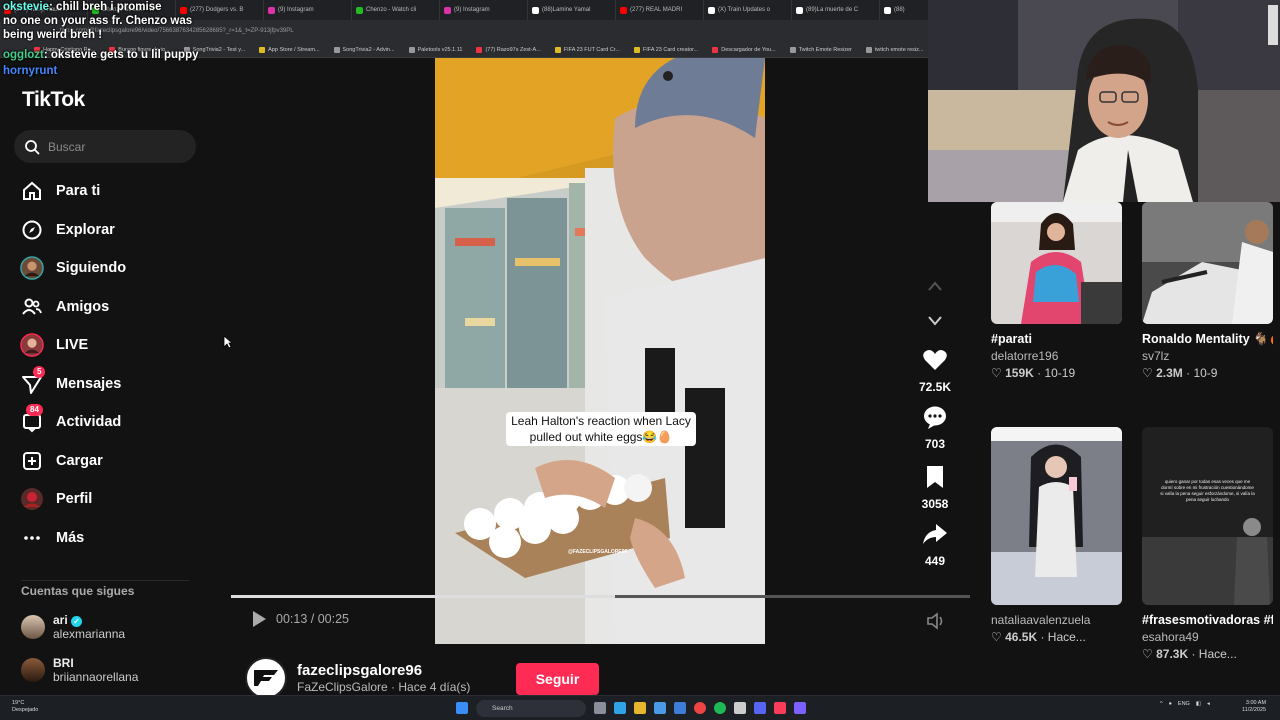 The image size is (1280, 720). I want to click on video-progress-bar, so click(600, 596).